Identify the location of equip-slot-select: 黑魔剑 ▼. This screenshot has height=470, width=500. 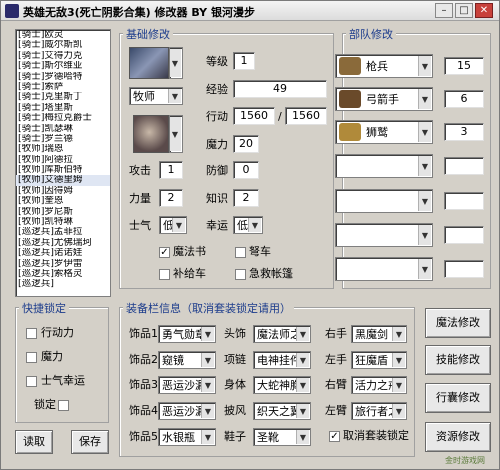
(379, 334).